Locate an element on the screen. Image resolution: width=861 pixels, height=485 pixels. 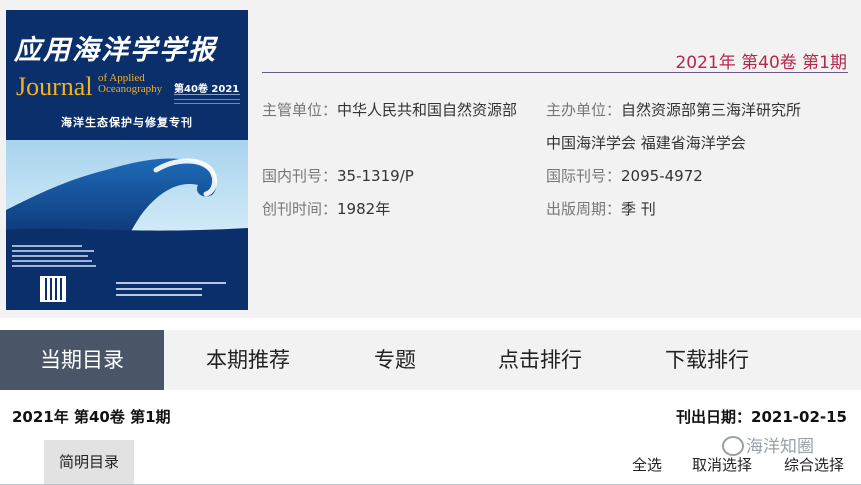
cover-meta-lines is located at coordinates (207, 101).